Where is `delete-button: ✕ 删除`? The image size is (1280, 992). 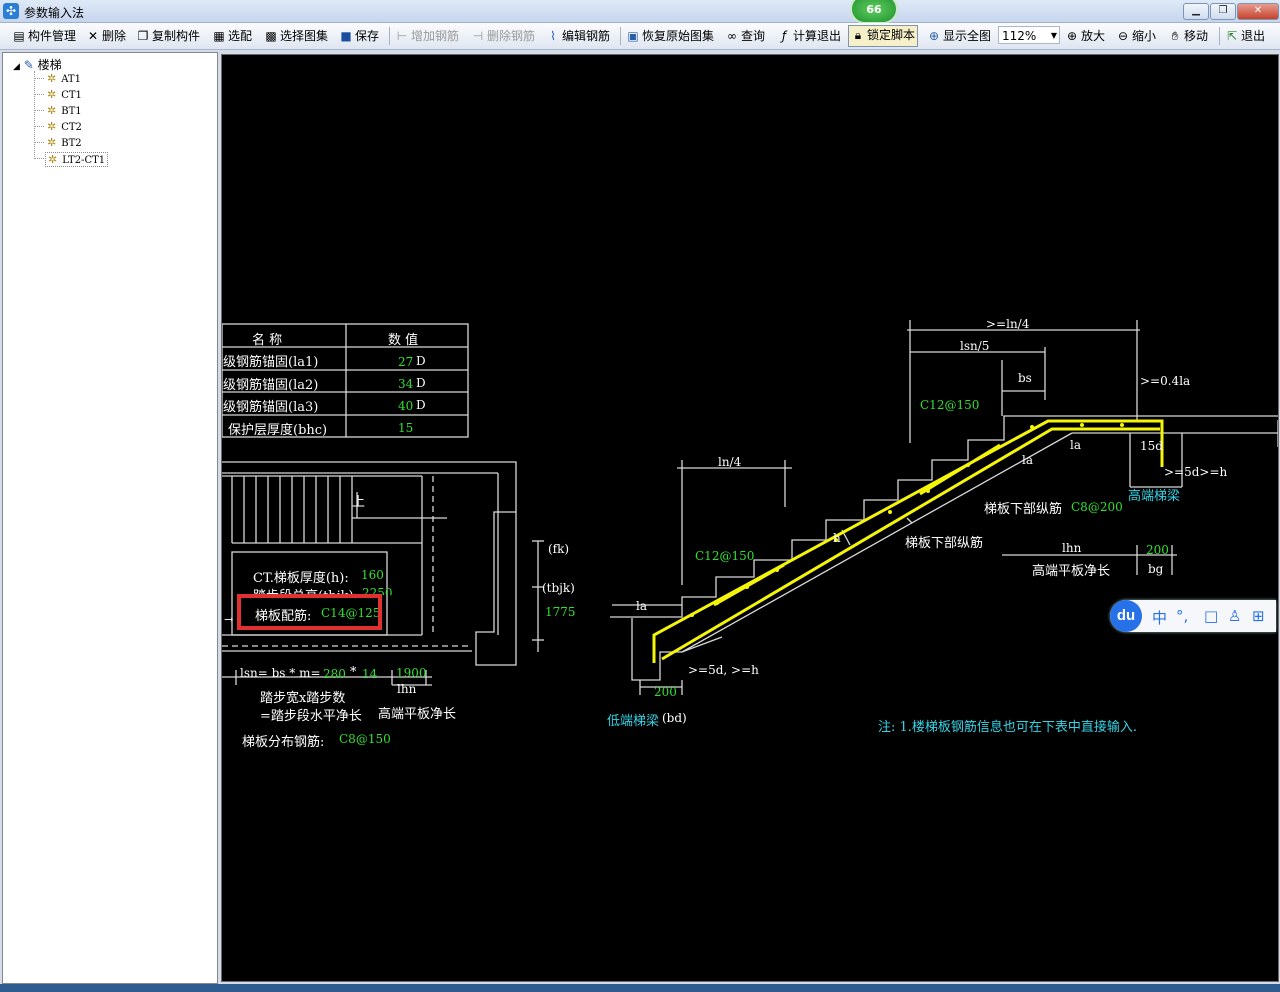
delete-button: ✕ 删除 is located at coordinates (106, 36).